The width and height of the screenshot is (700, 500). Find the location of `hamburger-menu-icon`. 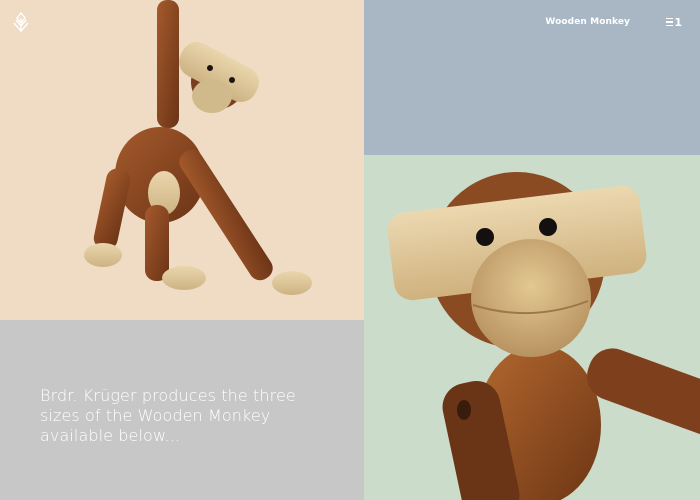

hamburger-menu-icon is located at coordinates (670, 22).